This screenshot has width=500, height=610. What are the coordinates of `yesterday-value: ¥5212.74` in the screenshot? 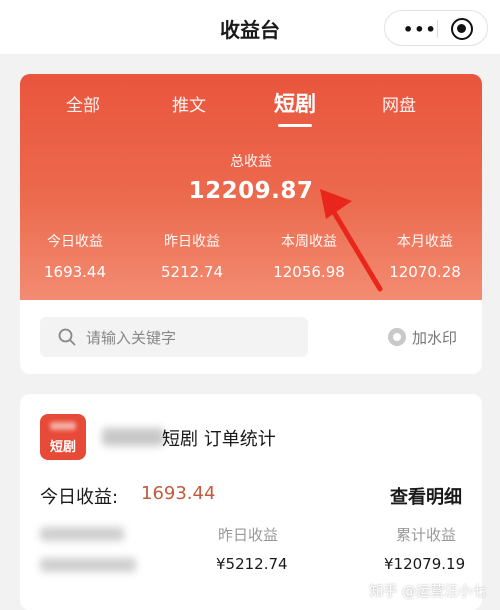 It's located at (252, 564).